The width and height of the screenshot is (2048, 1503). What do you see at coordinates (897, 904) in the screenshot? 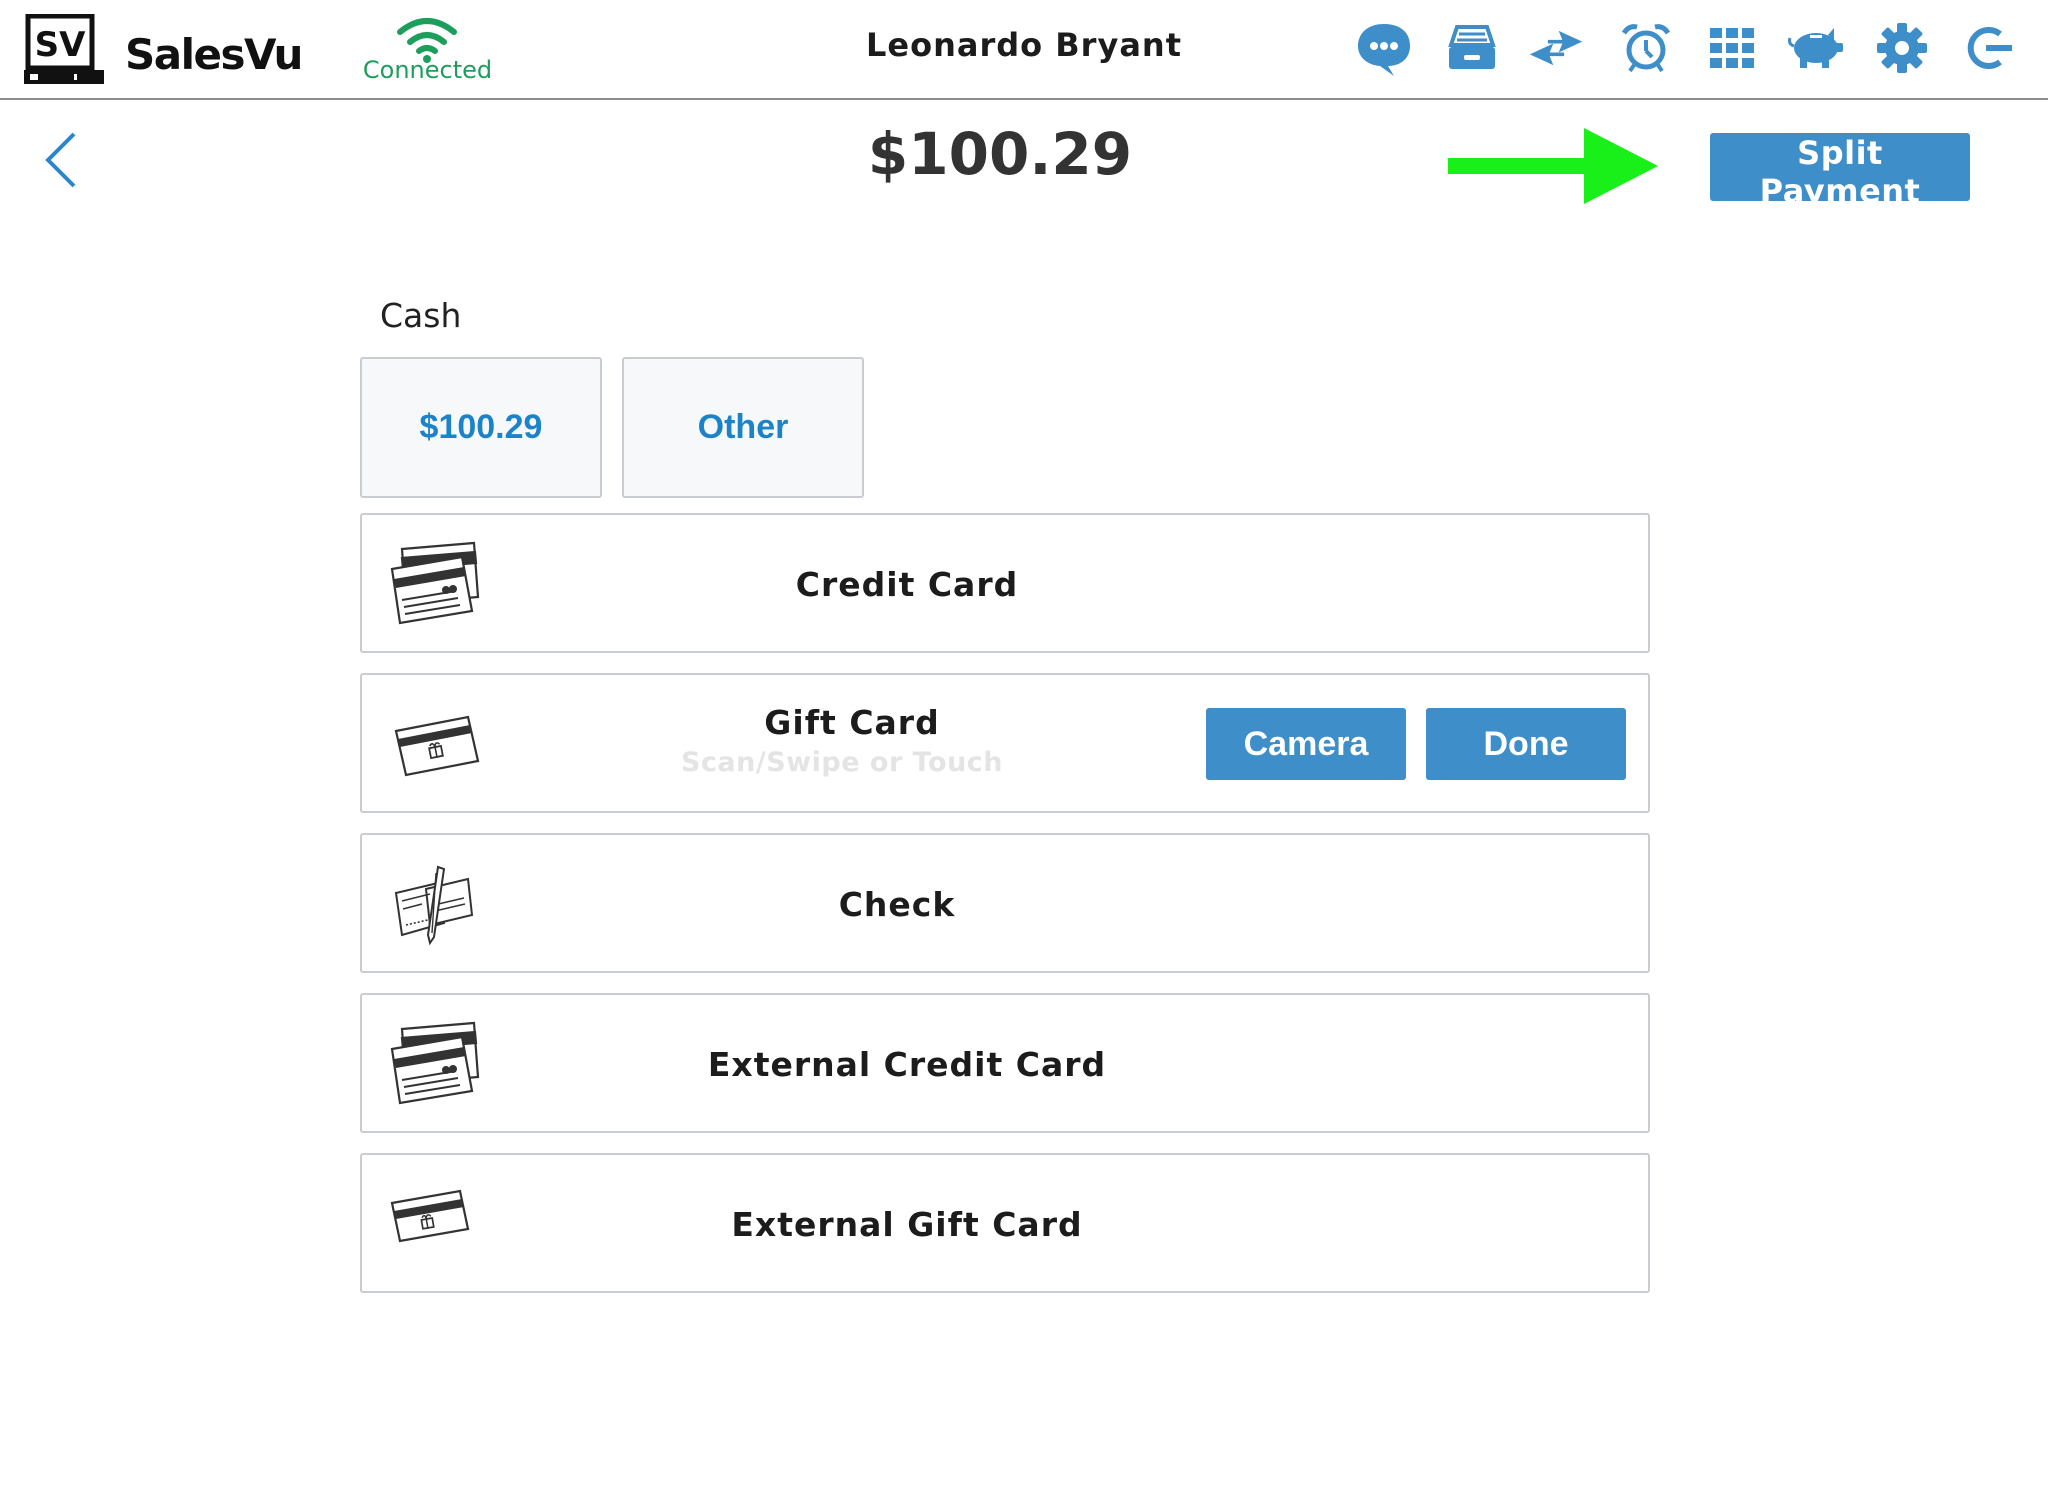
I see `check-label: Check` at bounding box center [897, 904].